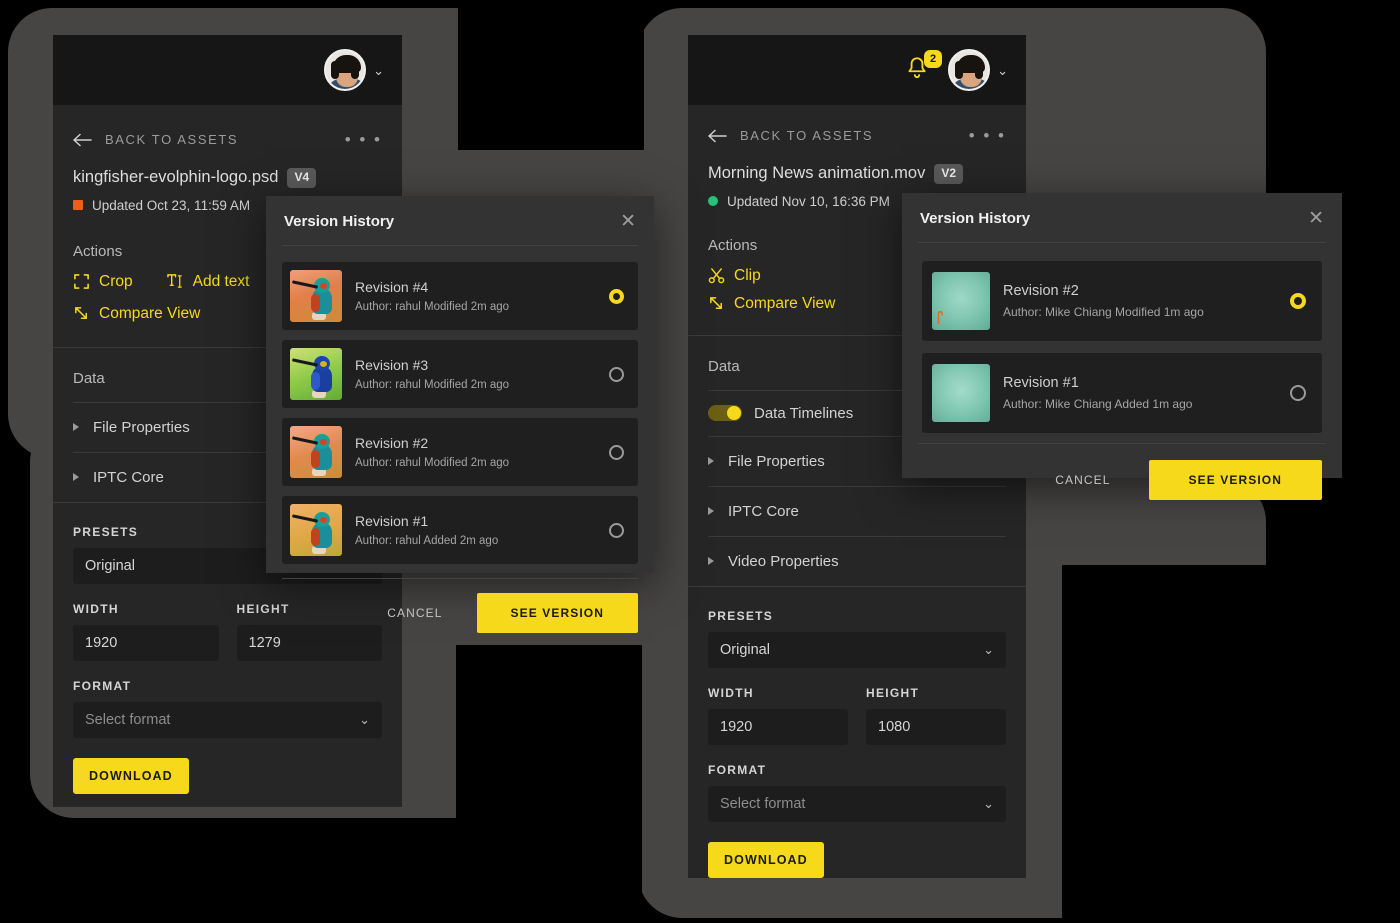  Describe the element at coordinates (1205, 744) in the screenshot. I see `bg-cutout-bottom-right` at that location.